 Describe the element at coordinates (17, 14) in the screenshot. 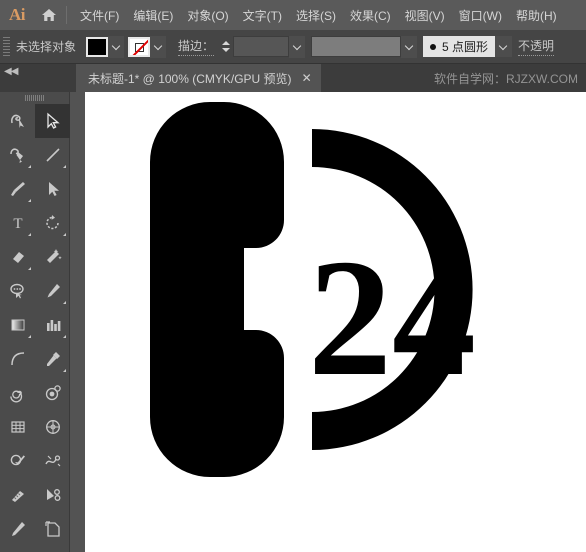

I see `app-logo: Ai` at that location.